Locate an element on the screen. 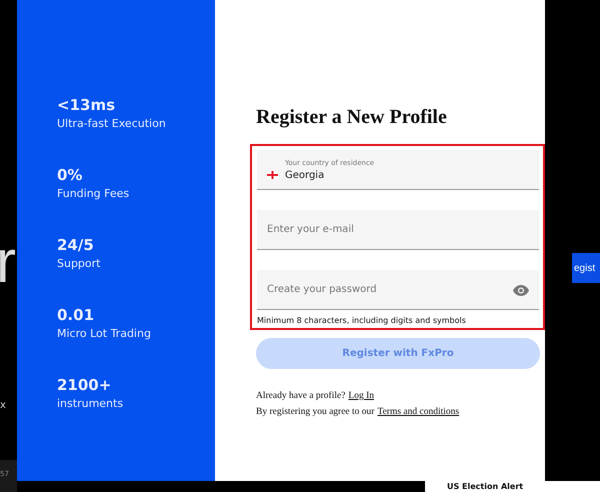 The image size is (600, 492). terms-link: Terms and conditions is located at coordinates (418, 412).